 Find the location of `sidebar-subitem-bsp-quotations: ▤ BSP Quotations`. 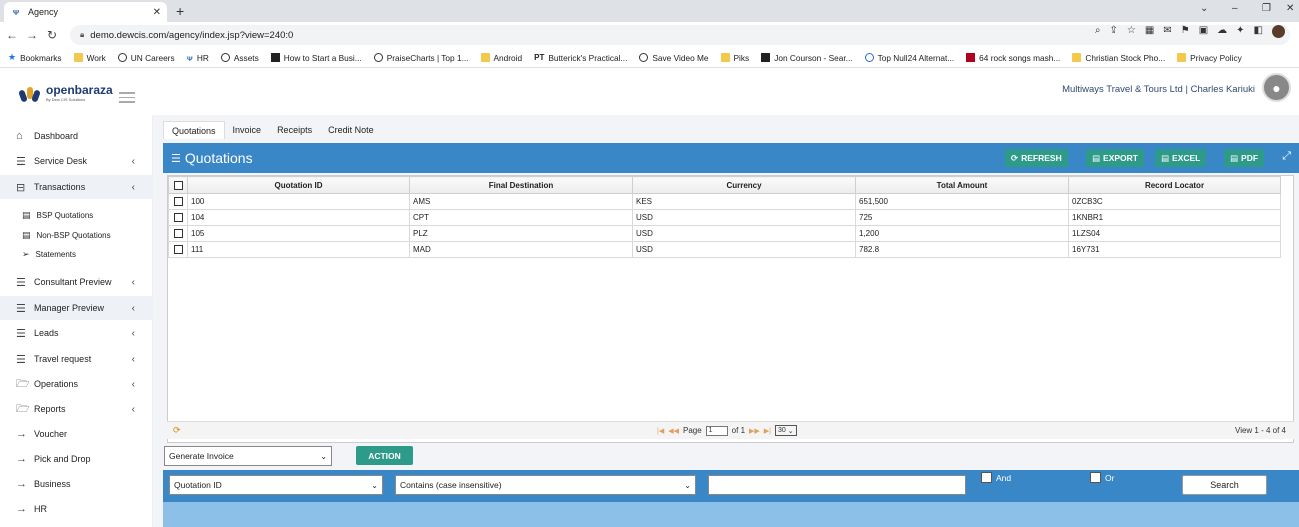

sidebar-subitem-bsp-quotations: ▤ BSP Quotations is located at coordinates (57, 215).